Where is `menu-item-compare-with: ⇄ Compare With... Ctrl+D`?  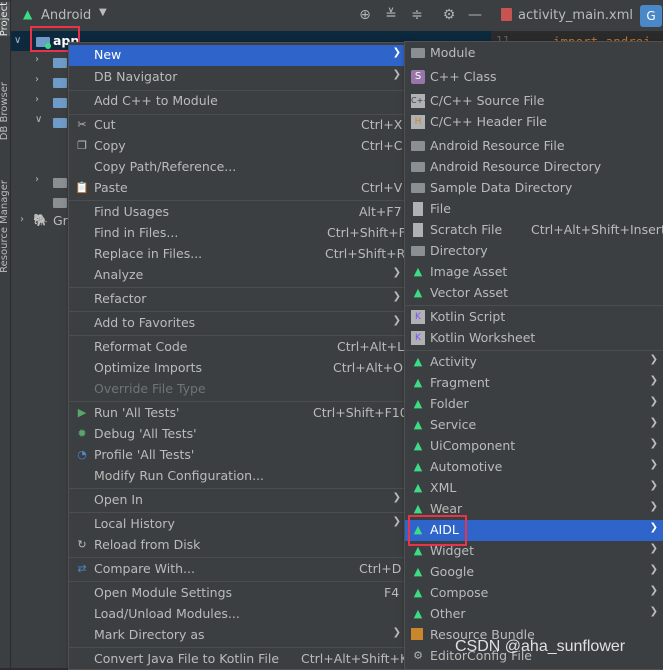
menu-item-compare-with: ⇄ Compare With... Ctrl+D is located at coordinates (238, 569).